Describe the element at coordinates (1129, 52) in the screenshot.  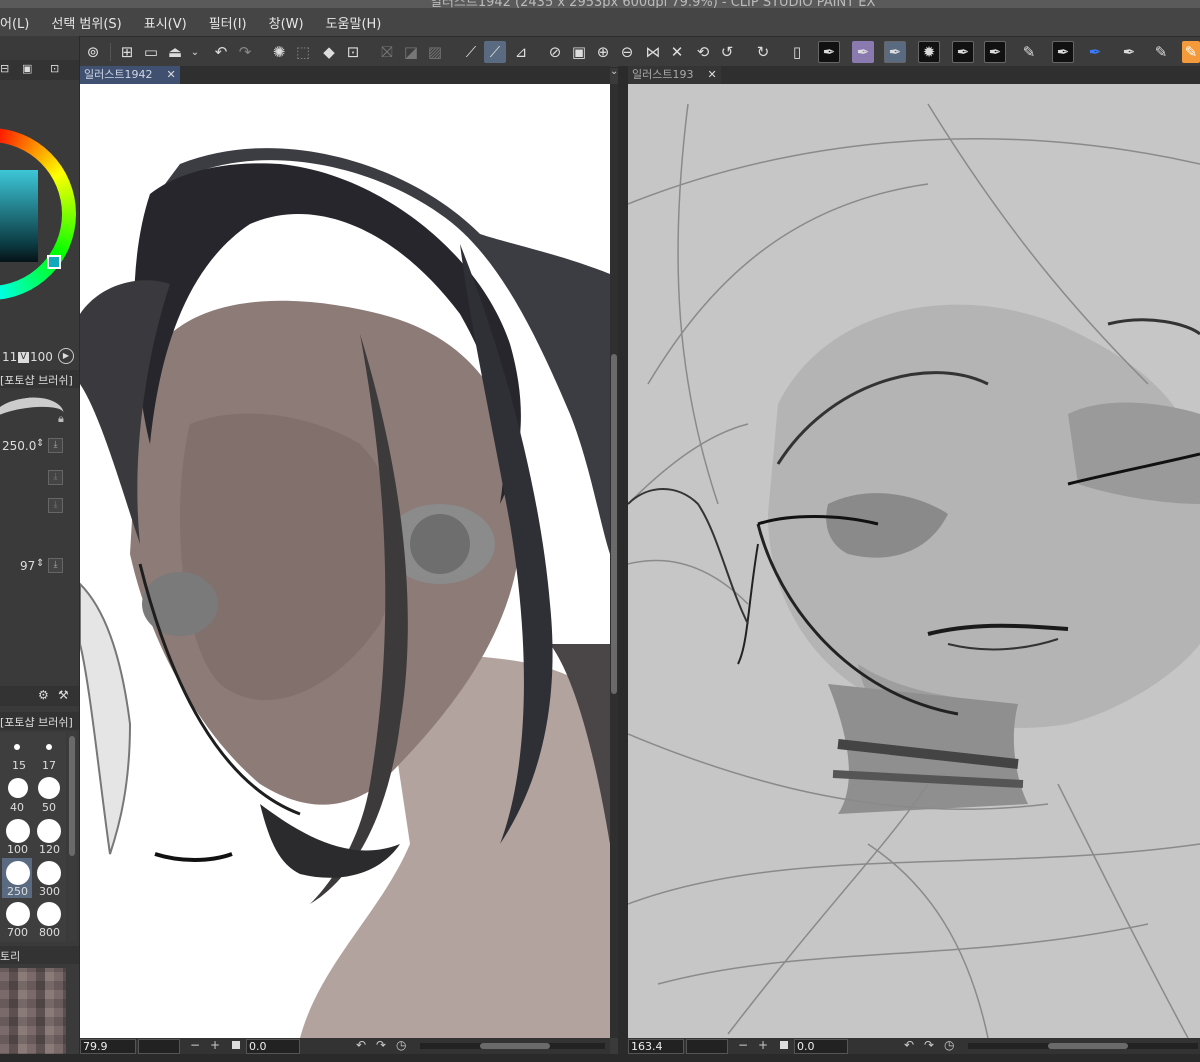
I see `pen-tool-7-icon: ✒` at that location.